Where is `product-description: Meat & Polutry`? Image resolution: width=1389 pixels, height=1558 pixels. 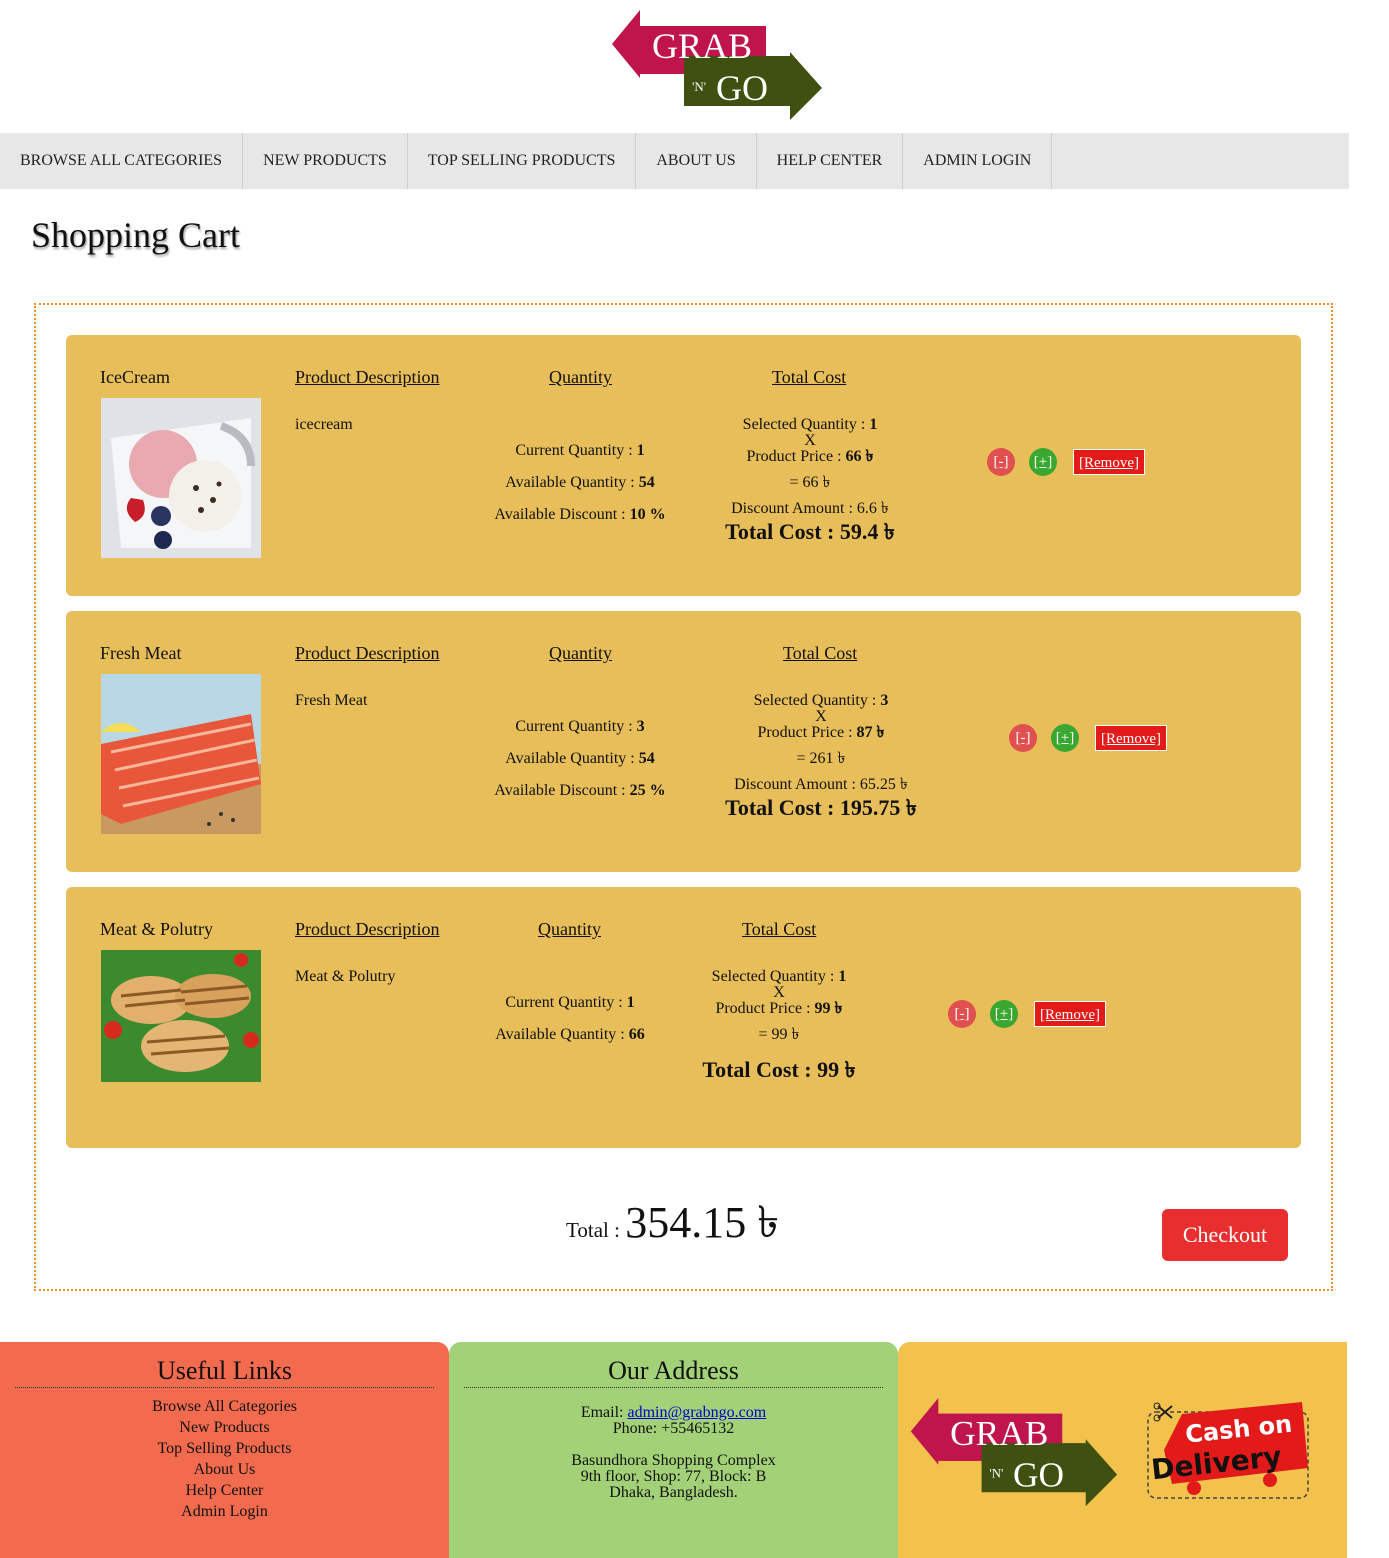
product-description: Meat & Polutry is located at coordinates (345, 976).